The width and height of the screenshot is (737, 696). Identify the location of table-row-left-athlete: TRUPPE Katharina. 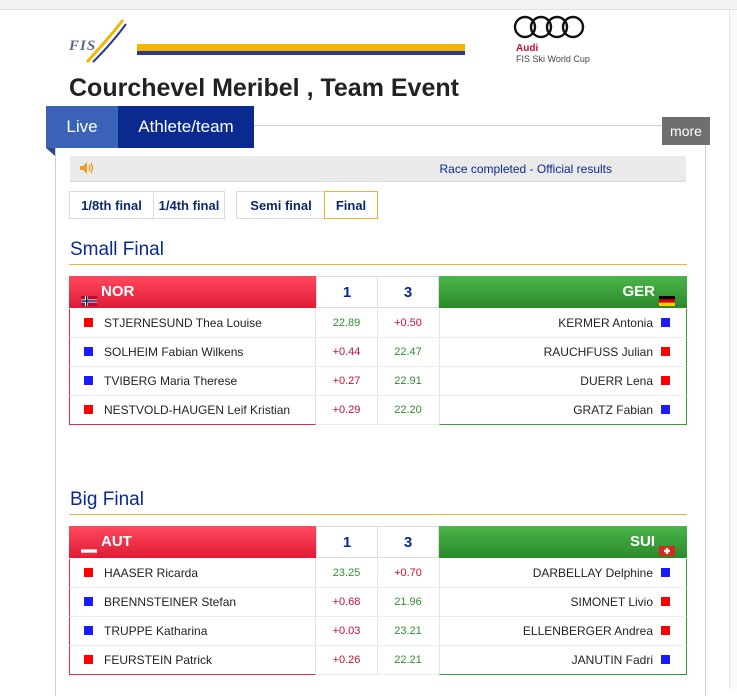
(192, 631).